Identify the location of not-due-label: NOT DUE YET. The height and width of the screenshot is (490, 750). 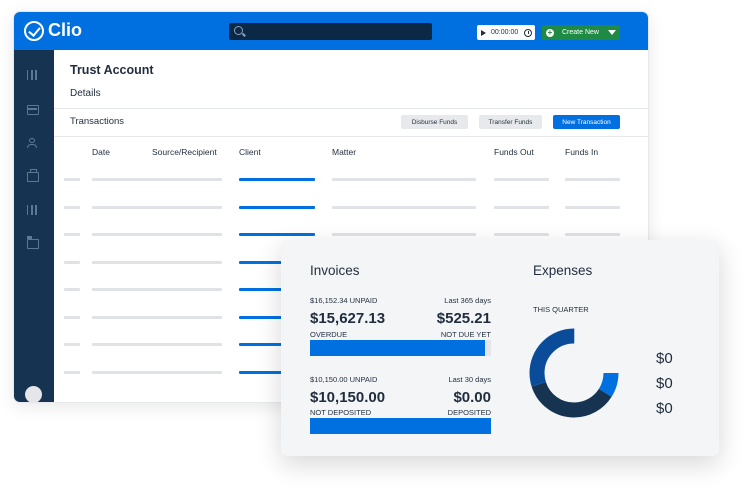
(465, 334).